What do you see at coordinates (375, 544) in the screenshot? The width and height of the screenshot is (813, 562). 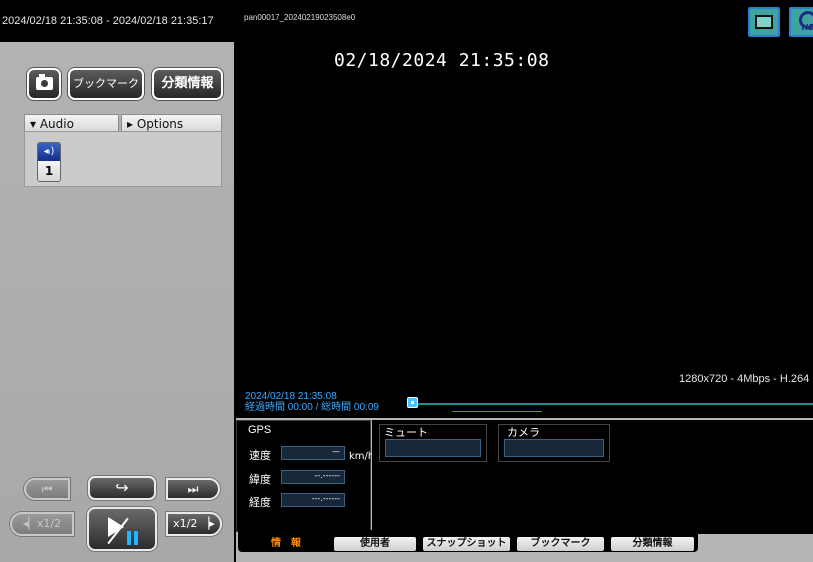 I see `tab-user: 使用者` at bounding box center [375, 544].